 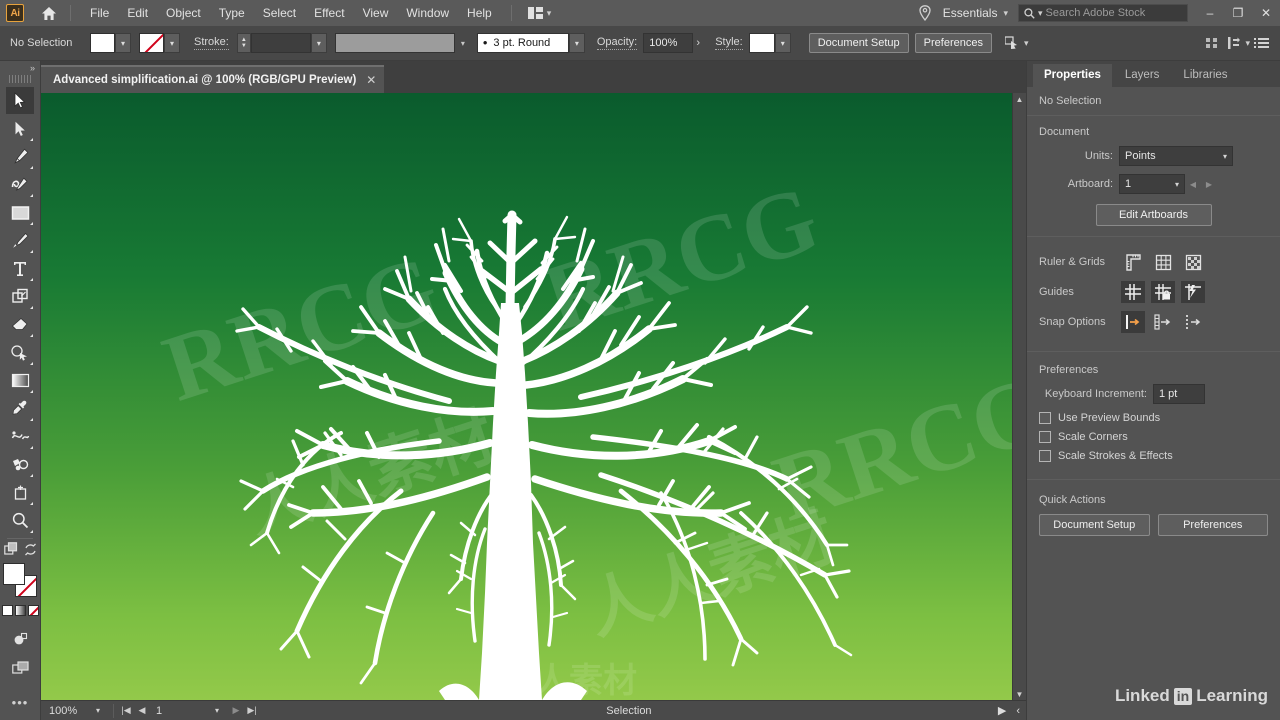 I want to click on tab-properties: Properties, so click(x=1072, y=75).